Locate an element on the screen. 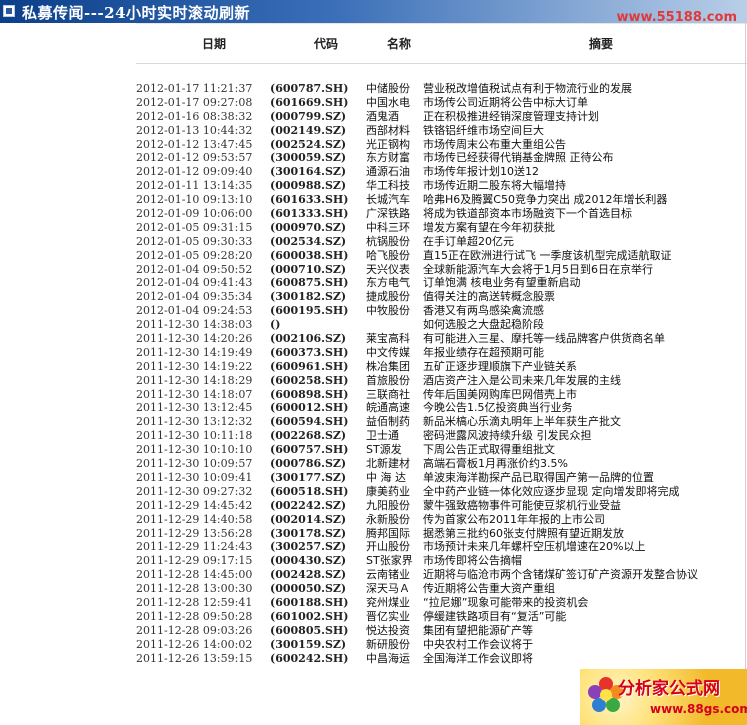 This screenshot has height=725, width=747. row-name: 中文传媒 is located at coordinates (388, 352).